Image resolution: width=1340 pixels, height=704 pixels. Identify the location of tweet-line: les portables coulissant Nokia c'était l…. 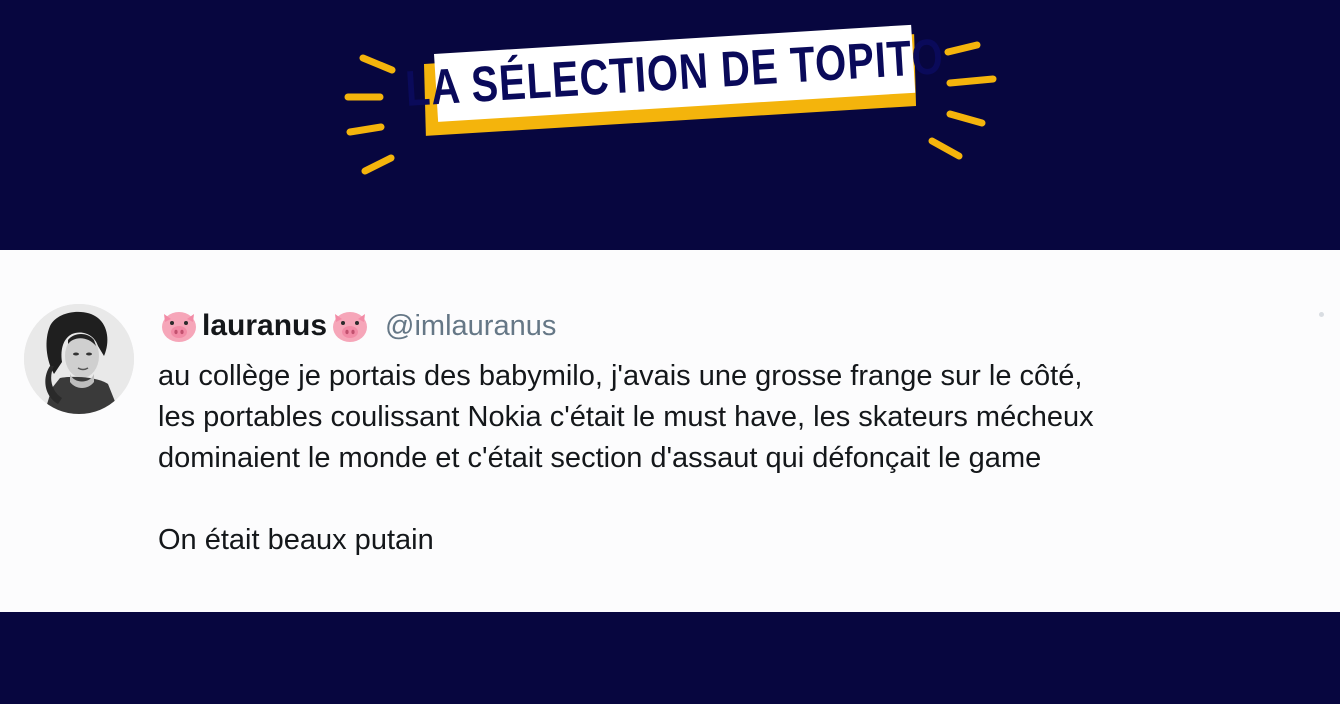
(626, 417).